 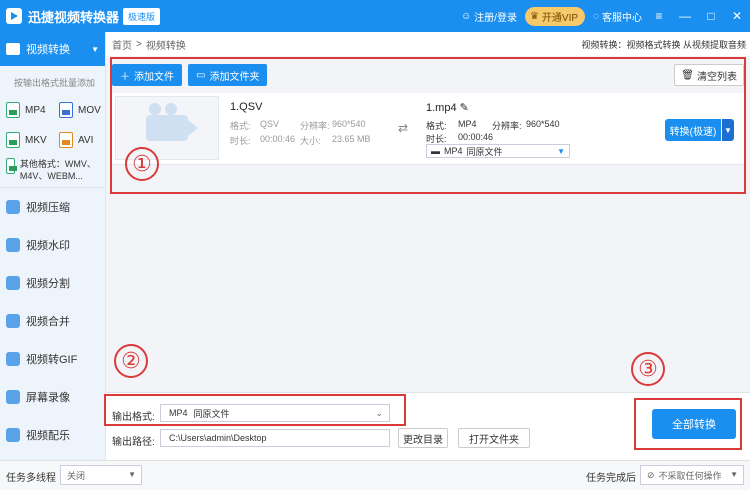 What do you see at coordinates (13, 397) in the screenshot?
I see `record-icon` at bounding box center [13, 397].